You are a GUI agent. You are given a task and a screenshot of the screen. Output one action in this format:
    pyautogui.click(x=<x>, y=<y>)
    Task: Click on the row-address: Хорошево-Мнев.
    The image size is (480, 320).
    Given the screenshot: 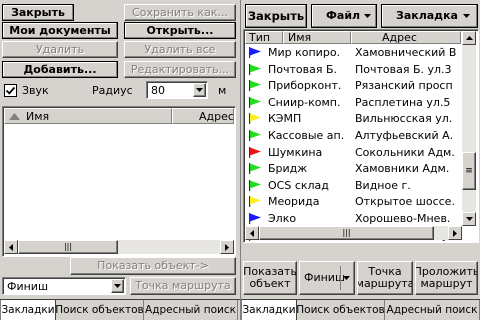 What is the action you would take?
    pyautogui.click(x=403, y=218)
    